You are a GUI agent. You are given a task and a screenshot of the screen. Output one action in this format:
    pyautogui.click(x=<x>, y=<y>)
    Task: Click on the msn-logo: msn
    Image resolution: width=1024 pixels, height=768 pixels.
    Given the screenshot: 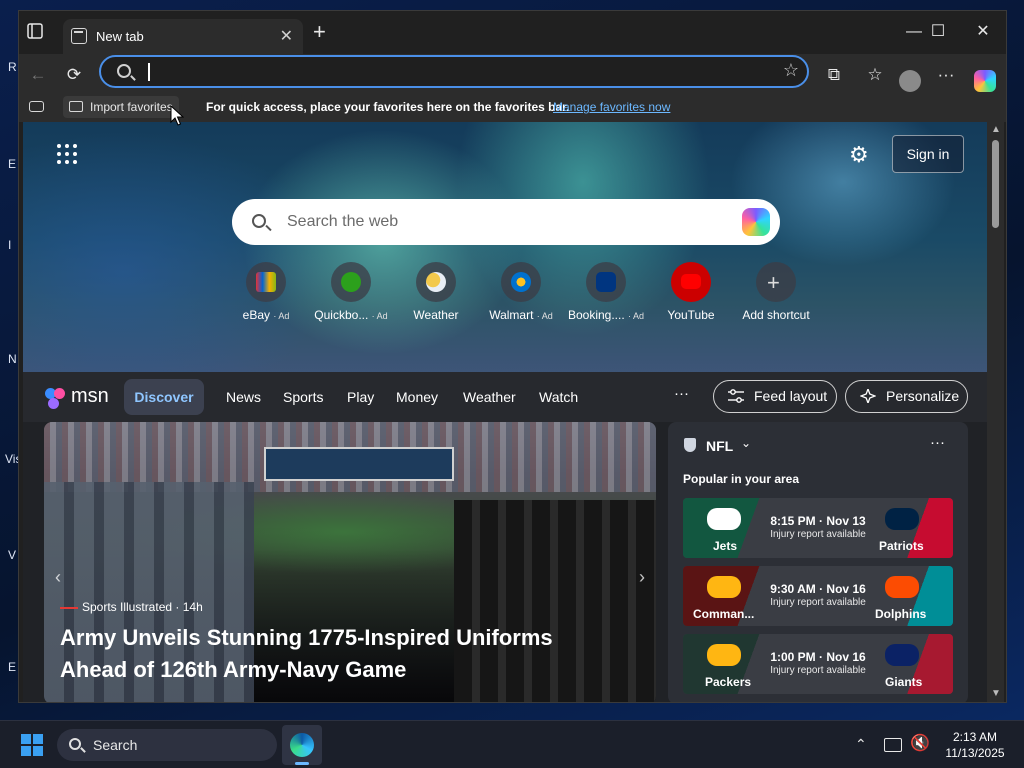 What is the action you would take?
    pyautogui.click(x=80, y=396)
    